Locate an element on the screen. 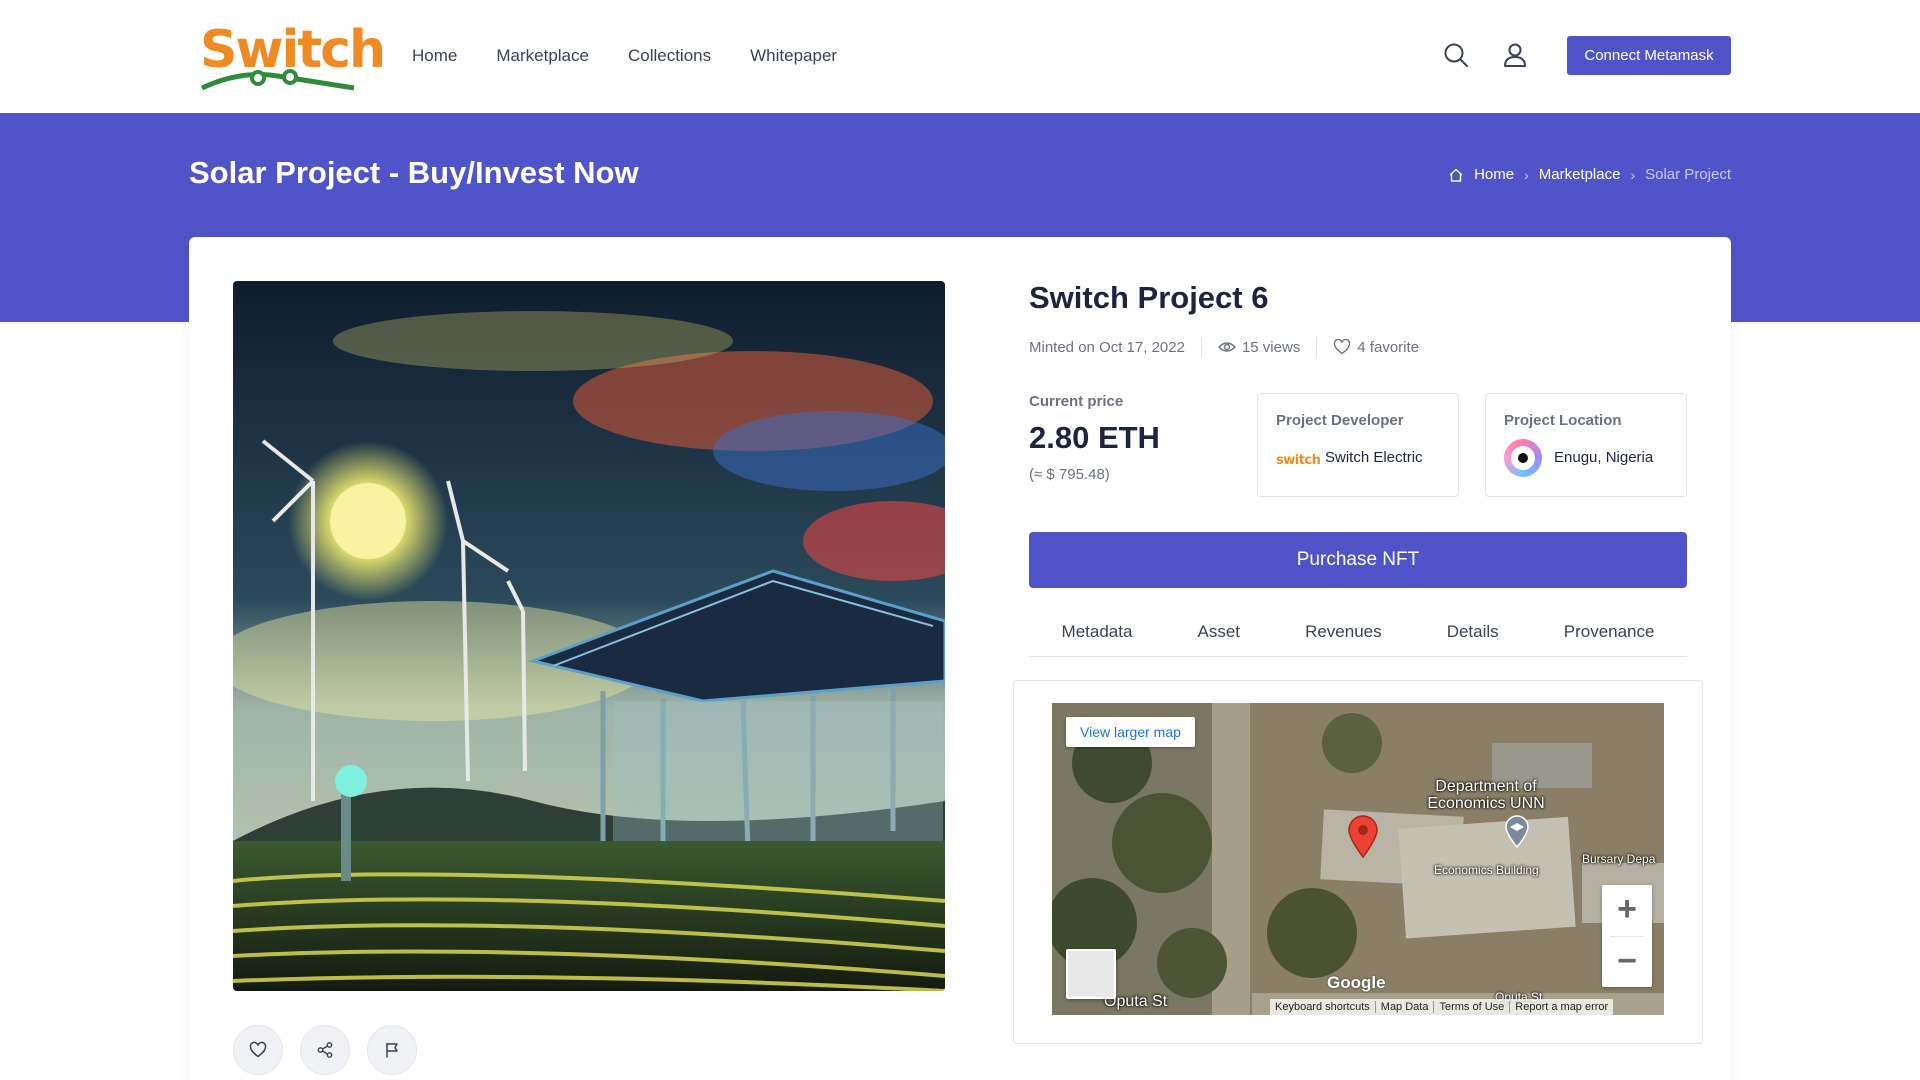  main-nav: Home Marketplace Collections Whitepaper is located at coordinates (624, 56).